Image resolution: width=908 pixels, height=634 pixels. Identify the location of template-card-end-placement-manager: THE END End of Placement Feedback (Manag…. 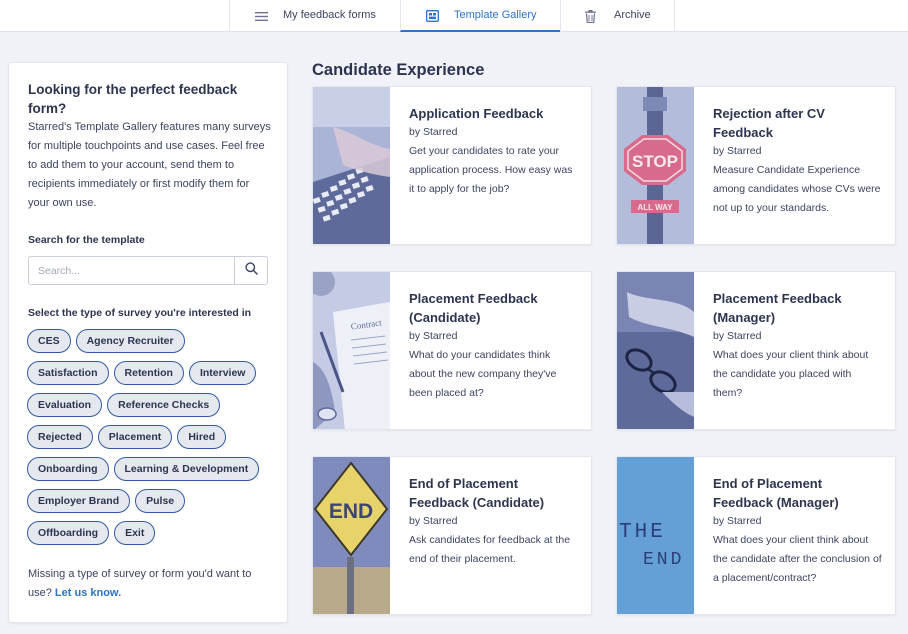
(756, 535).